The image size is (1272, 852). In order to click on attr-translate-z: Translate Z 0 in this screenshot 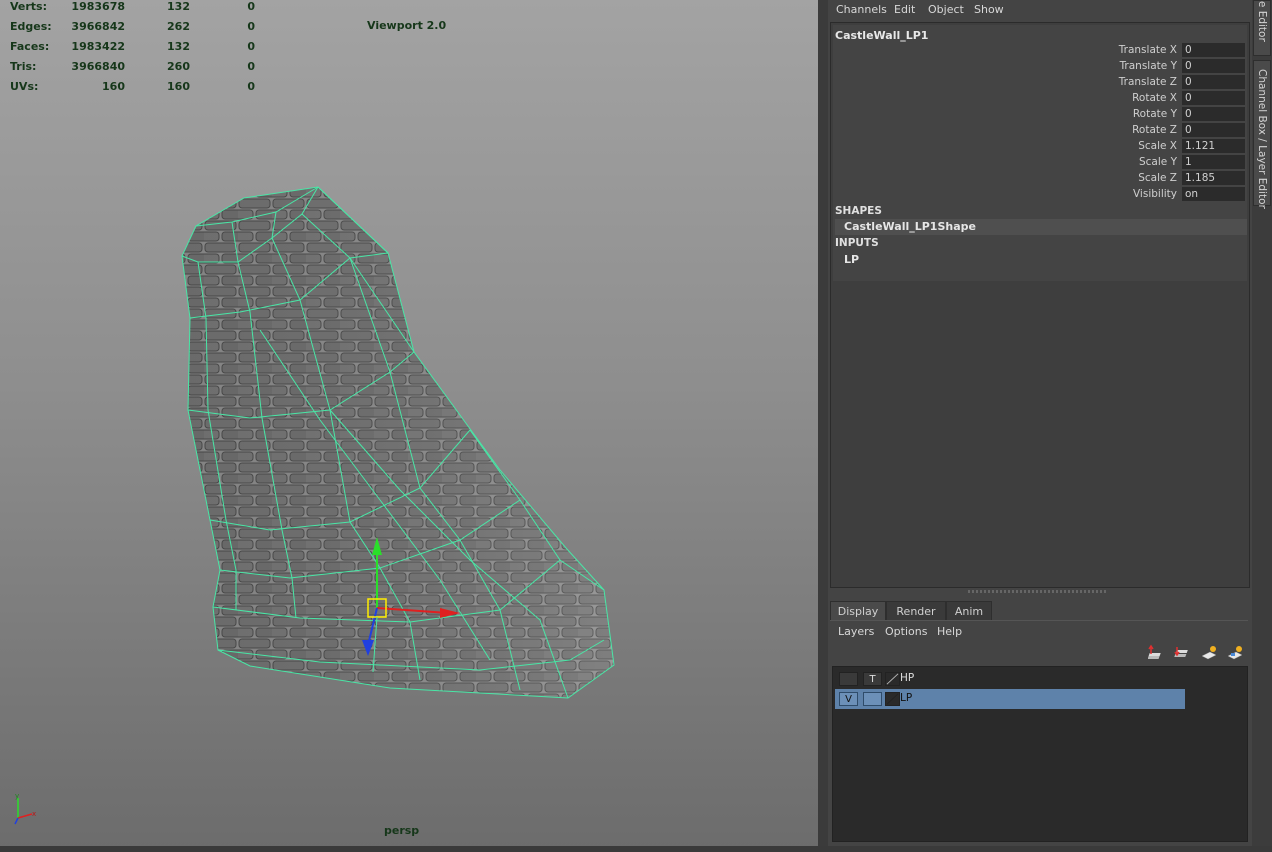, I will do `click(1040, 83)`.